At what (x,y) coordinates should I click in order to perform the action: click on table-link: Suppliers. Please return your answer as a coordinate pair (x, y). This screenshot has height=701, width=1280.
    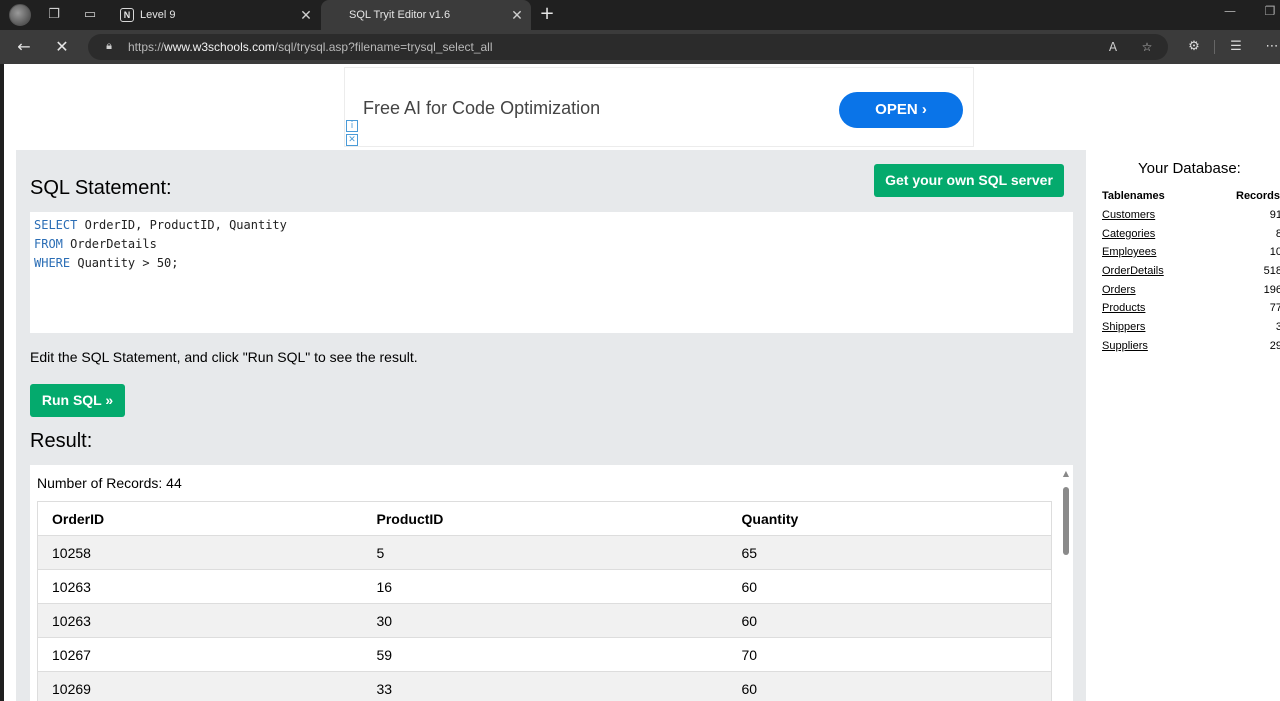
    Looking at the image, I should click on (1125, 346).